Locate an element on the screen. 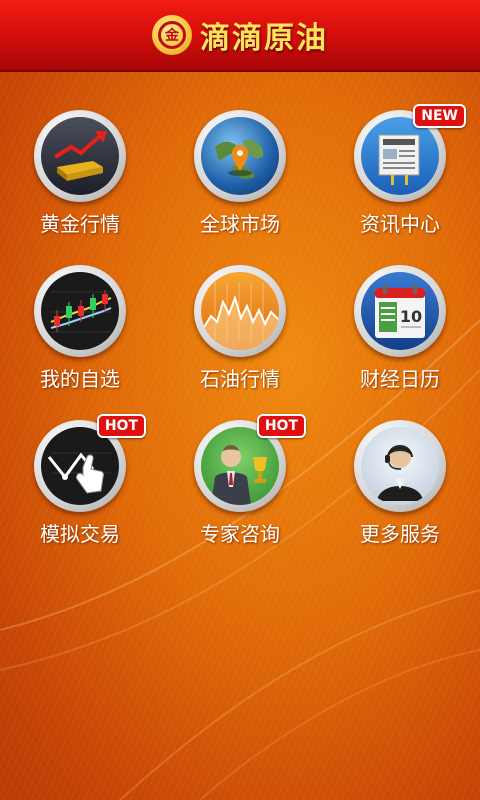 Image resolution: width=480 pixels, height=800 pixels. new-badge: NEW is located at coordinates (439, 116).